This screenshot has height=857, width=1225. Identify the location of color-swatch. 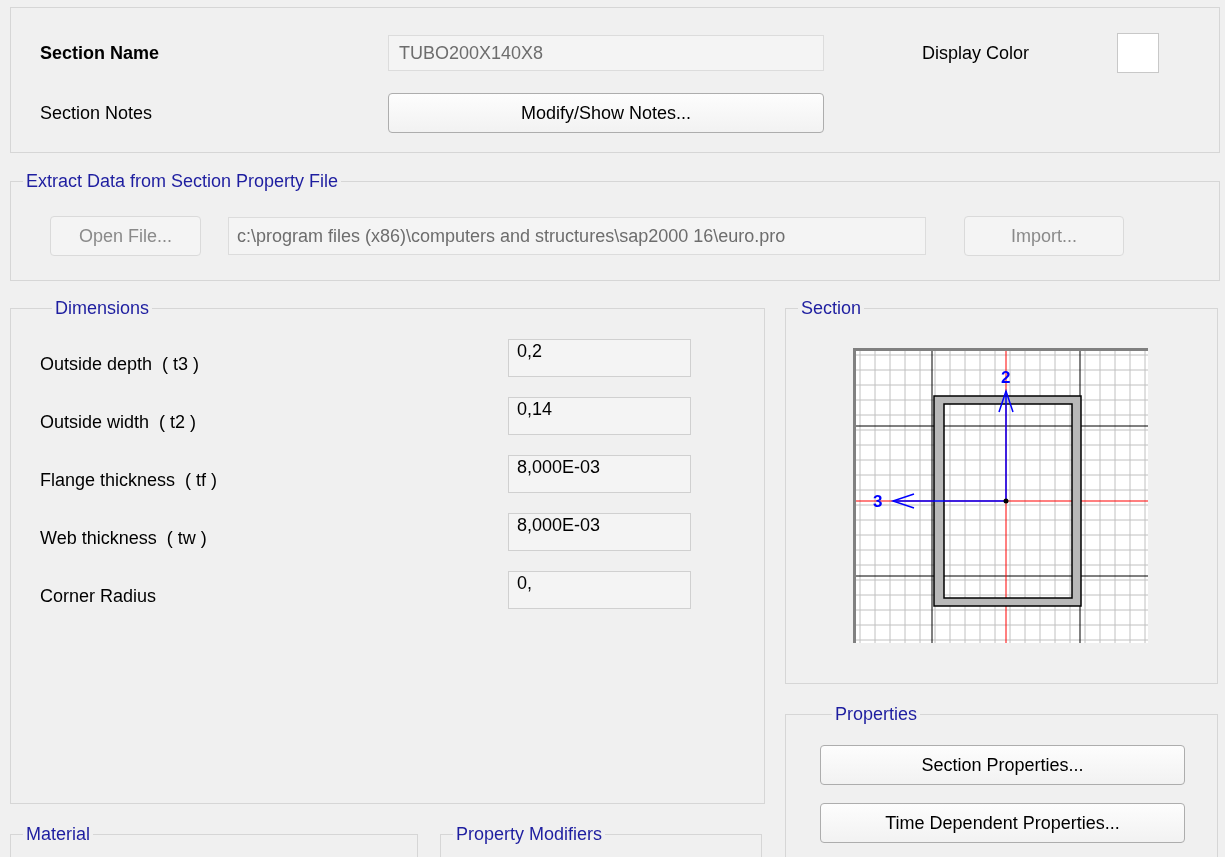
(1138, 53).